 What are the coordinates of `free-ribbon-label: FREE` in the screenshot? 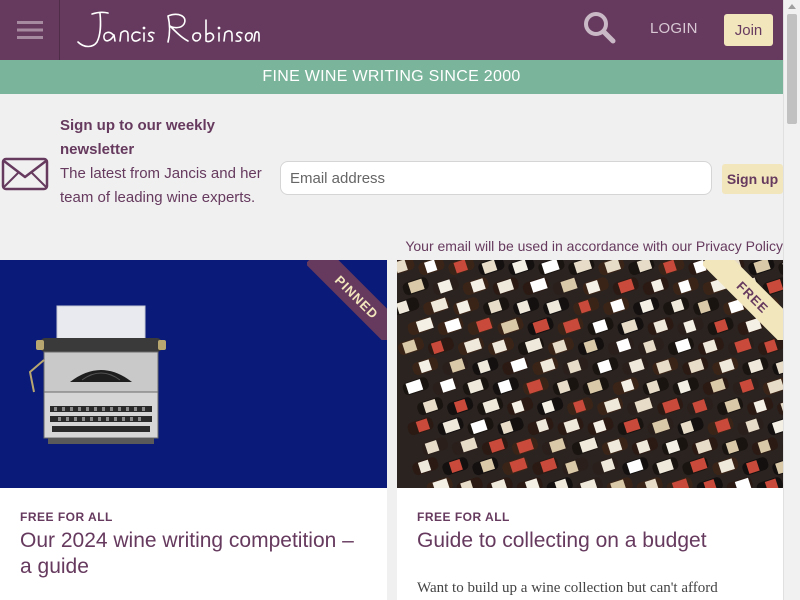 It's located at (743, 300).